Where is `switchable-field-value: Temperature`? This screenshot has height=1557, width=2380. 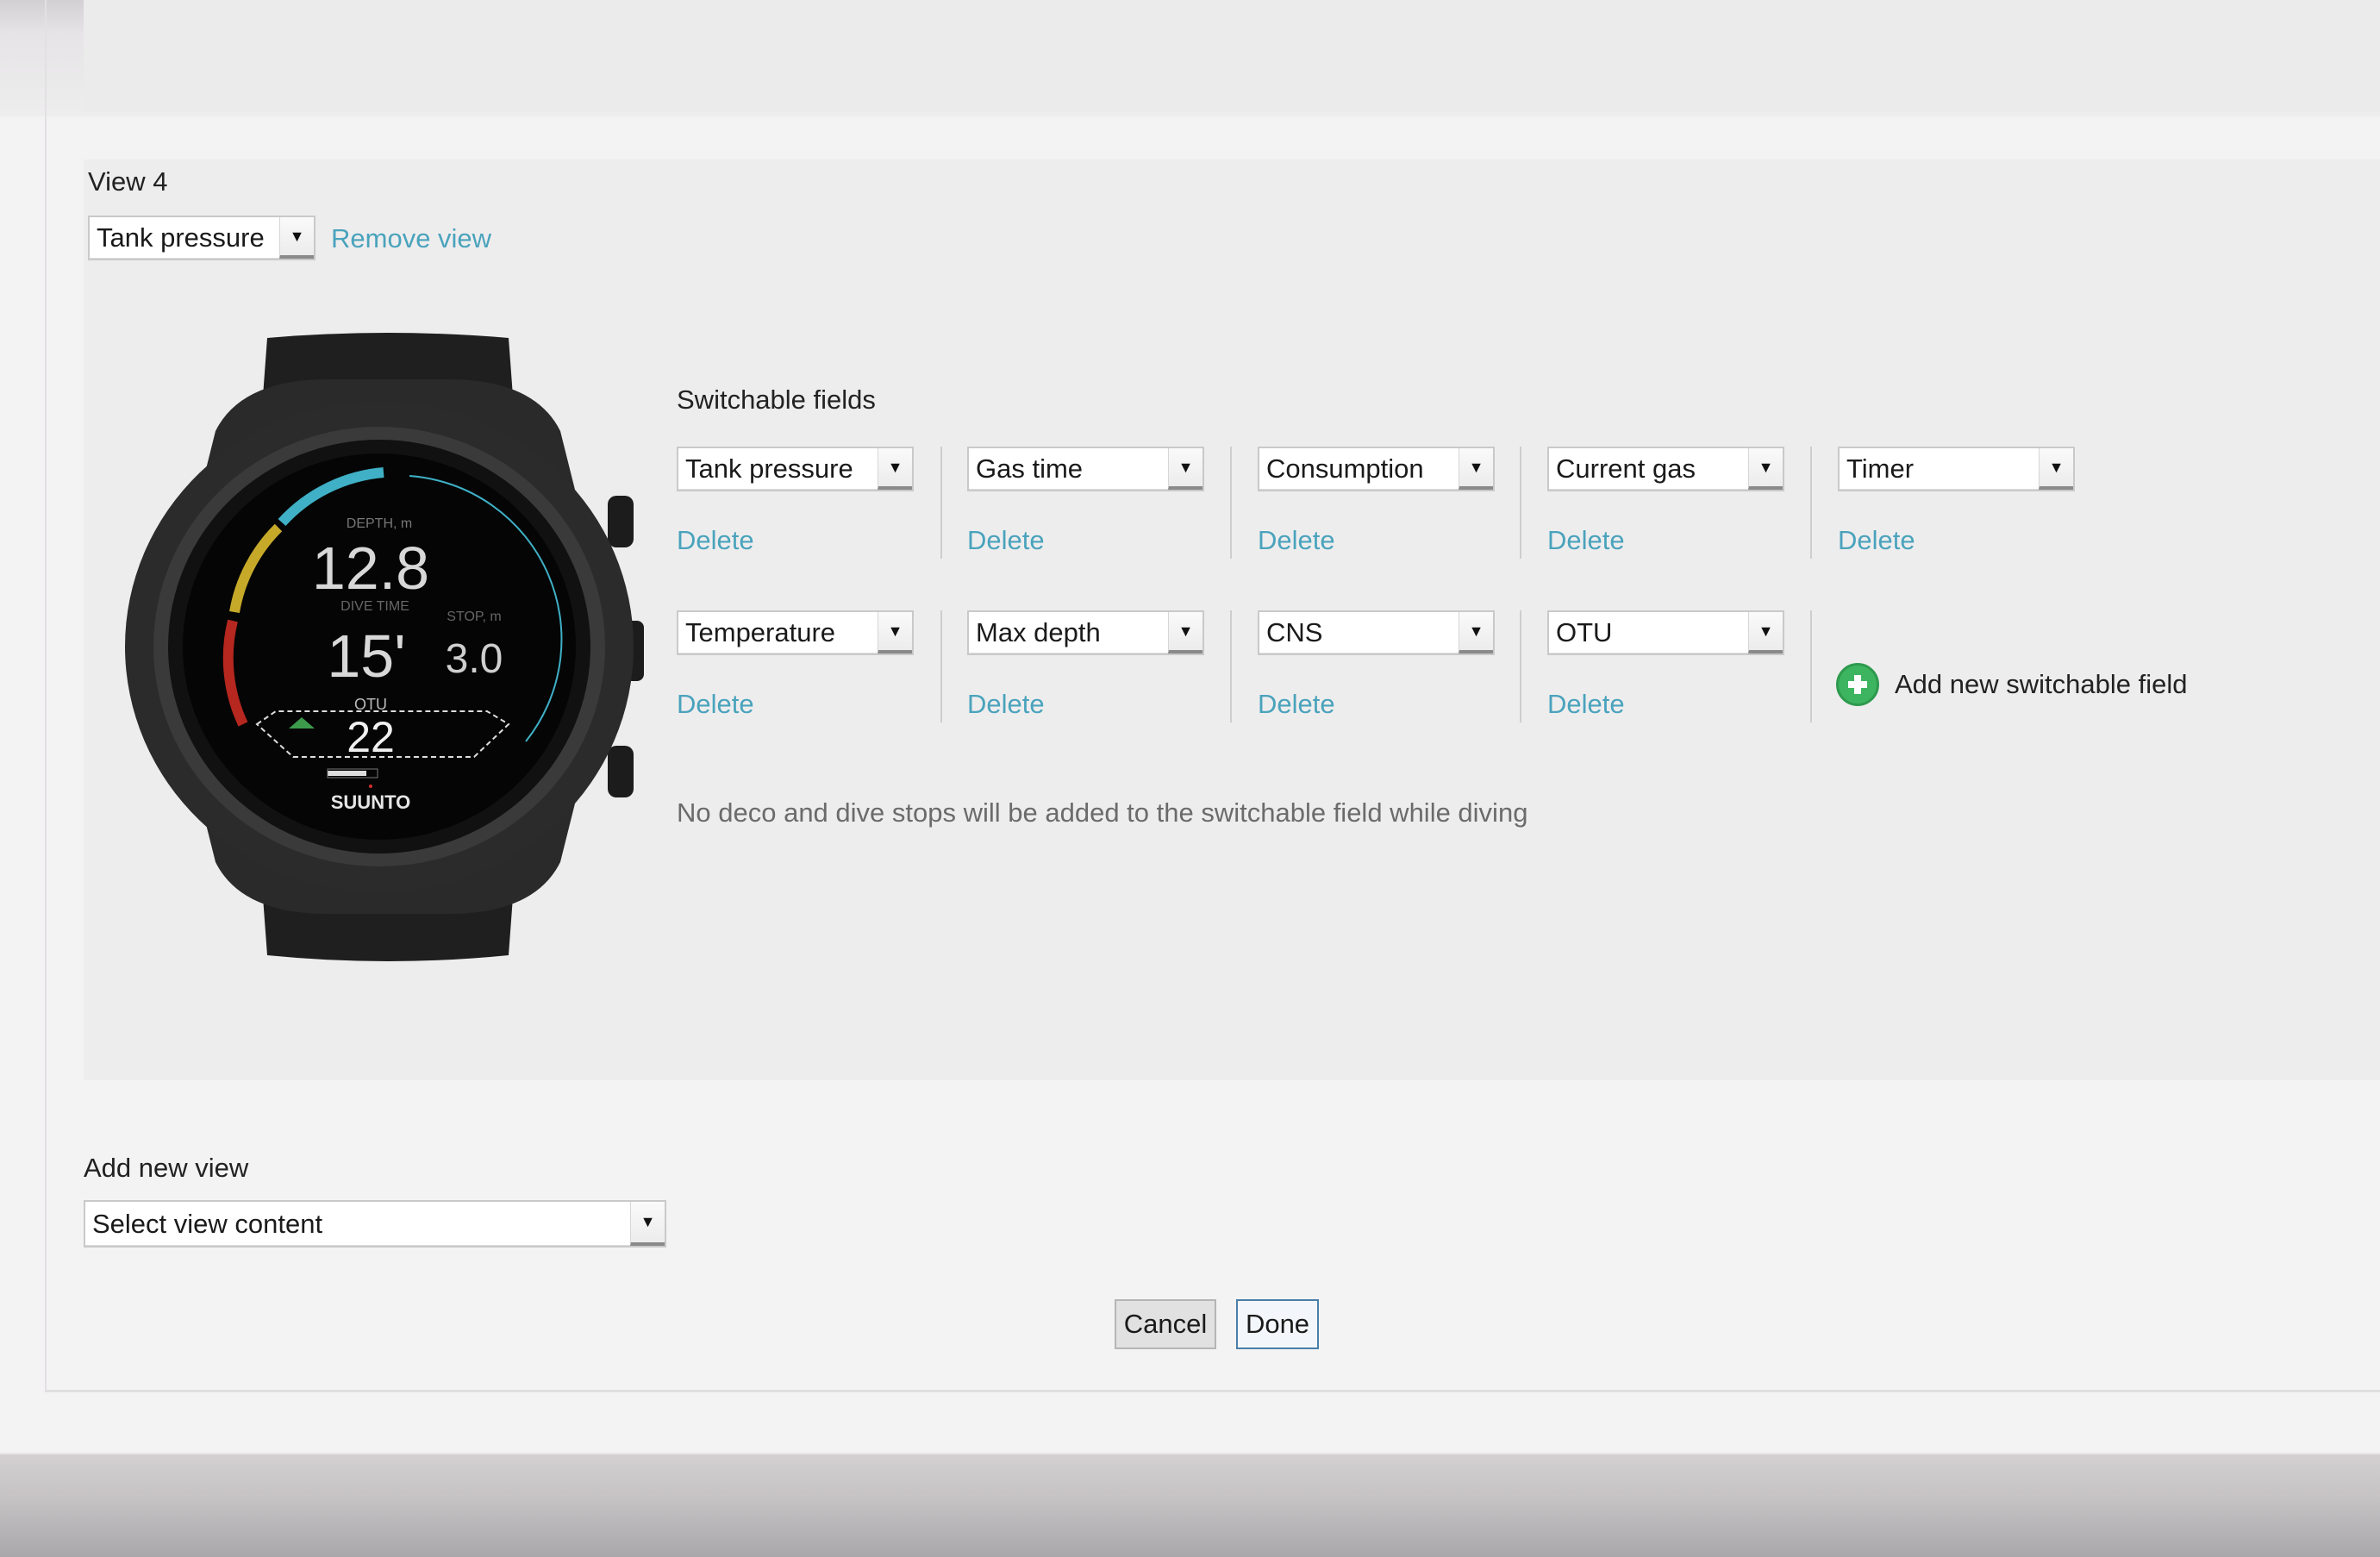
switchable-field-value: Temperature is located at coordinates (760, 632).